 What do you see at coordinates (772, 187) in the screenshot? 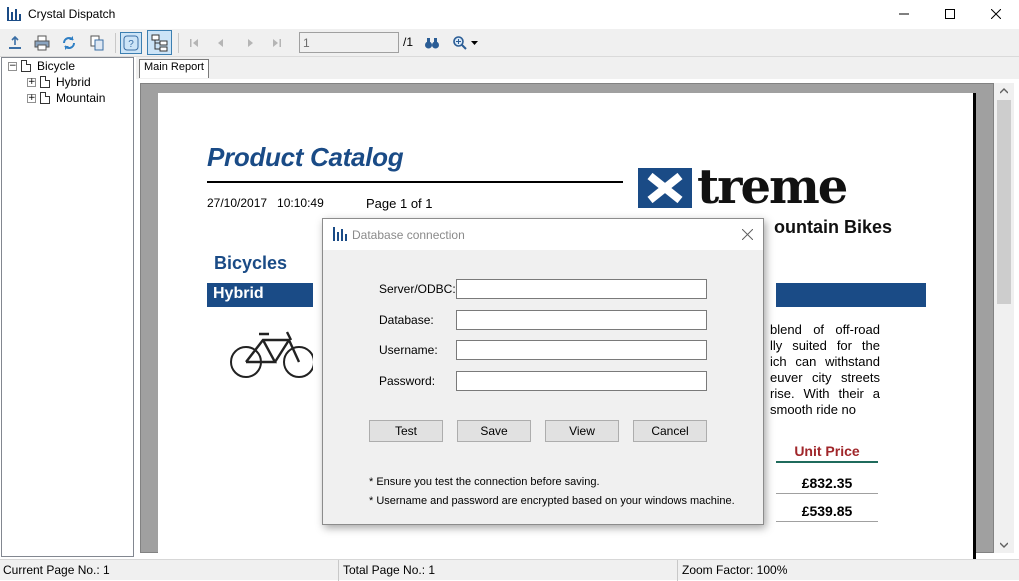
I see `logo-wordmark: treme` at bounding box center [772, 187].